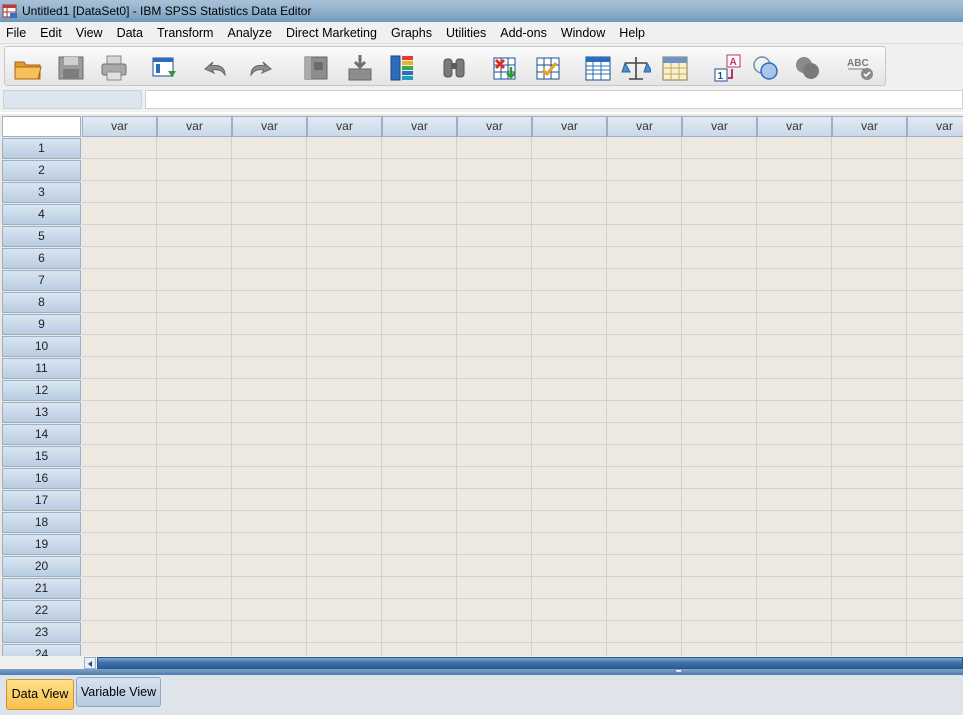 This screenshot has height=715, width=963. What do you see at coordinates (71, 68) in the screenshot?
I see `save-icon` at bounding box center [71, 68].